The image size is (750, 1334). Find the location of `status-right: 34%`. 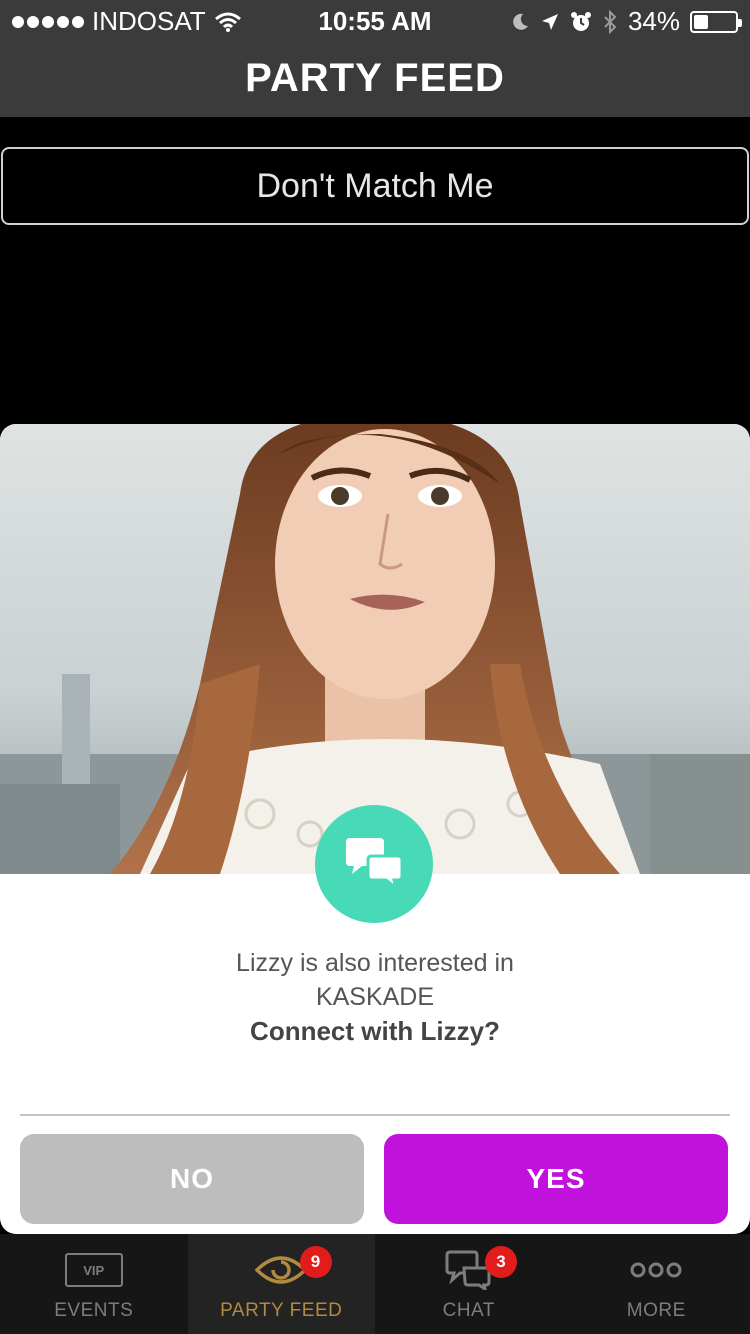

status-right: 34% is located at coordinates (626, 21).